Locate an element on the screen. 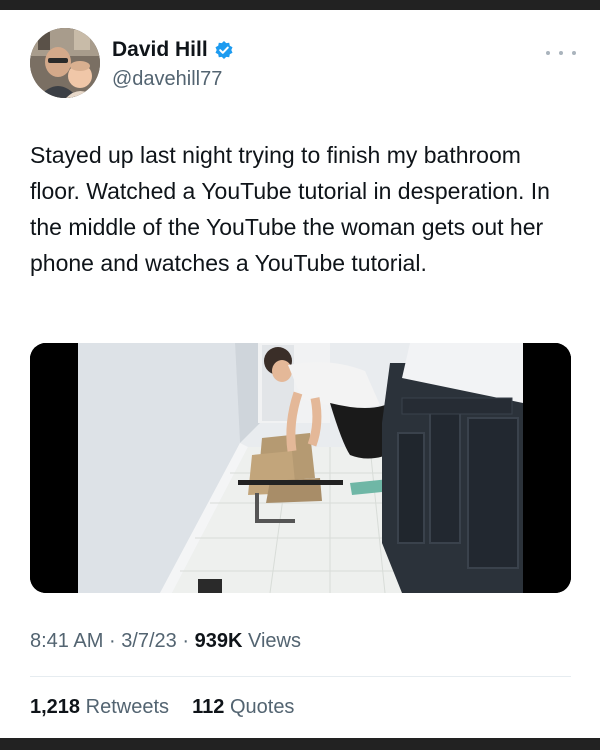 The image size is (600, 750). quotes-stat: 112 Quotes is located at coordinates (243, 707).